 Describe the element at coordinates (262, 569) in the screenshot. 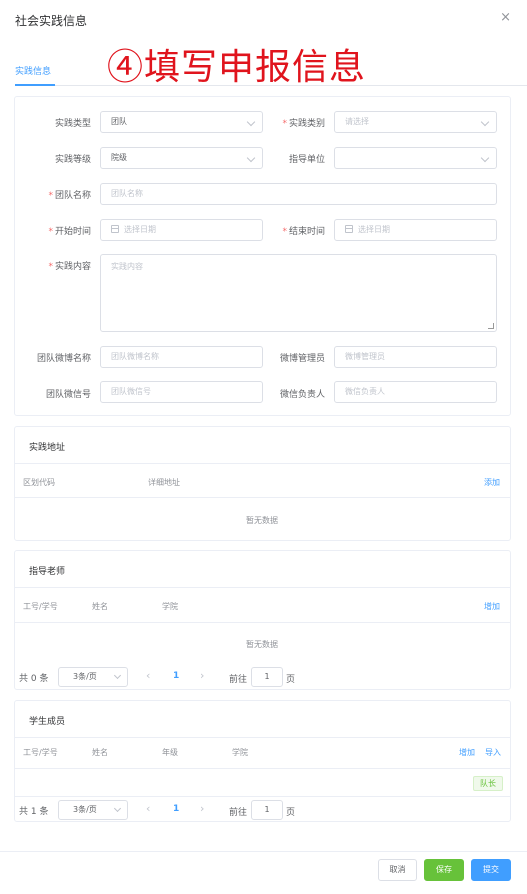

I see `teachers-card-header: 指导老师` at that location.